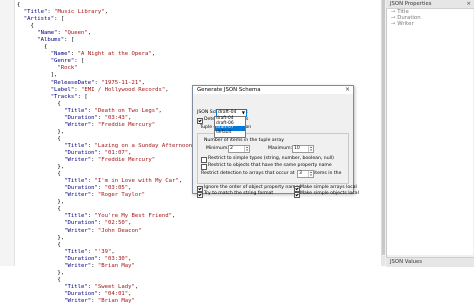 The width and height of the screenshot is (474, 305). I want to click on dropdown-option: default, so click(230, 133).